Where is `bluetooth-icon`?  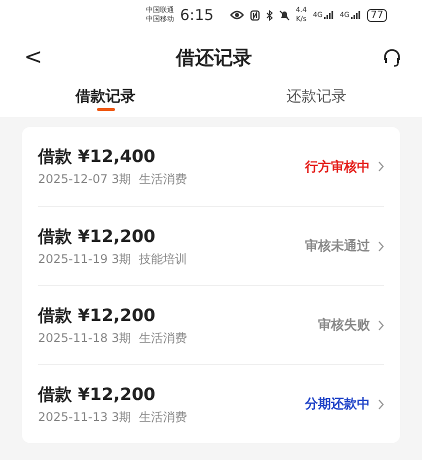
bluetooth-icon is located at coordinates (269, 15).